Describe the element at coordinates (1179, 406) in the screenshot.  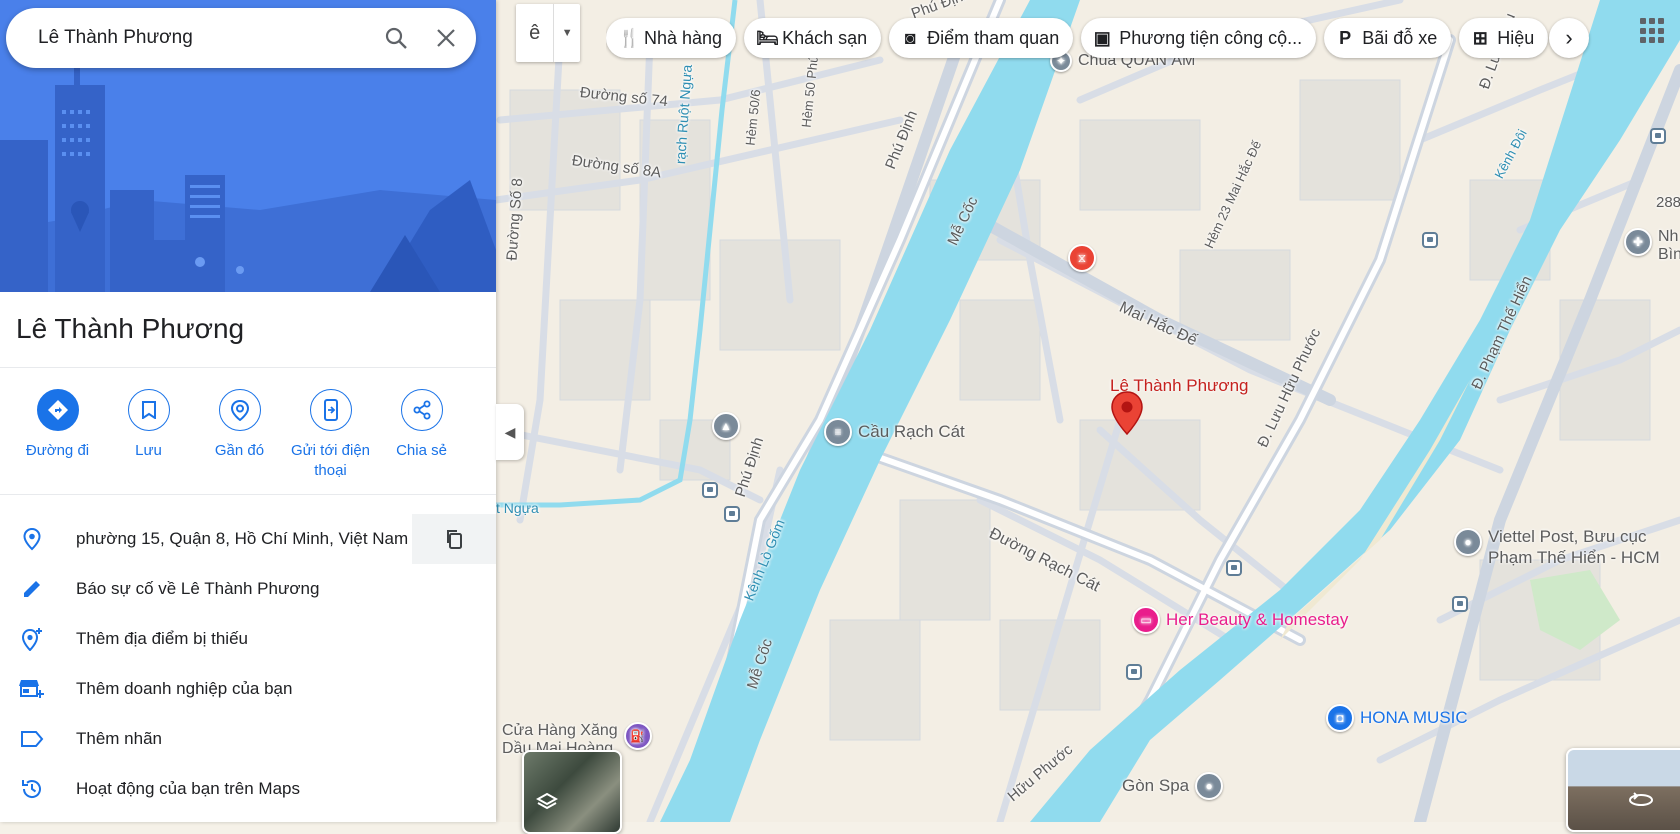
I see `map-pin-selected: Lê Thành Phương` at that location.